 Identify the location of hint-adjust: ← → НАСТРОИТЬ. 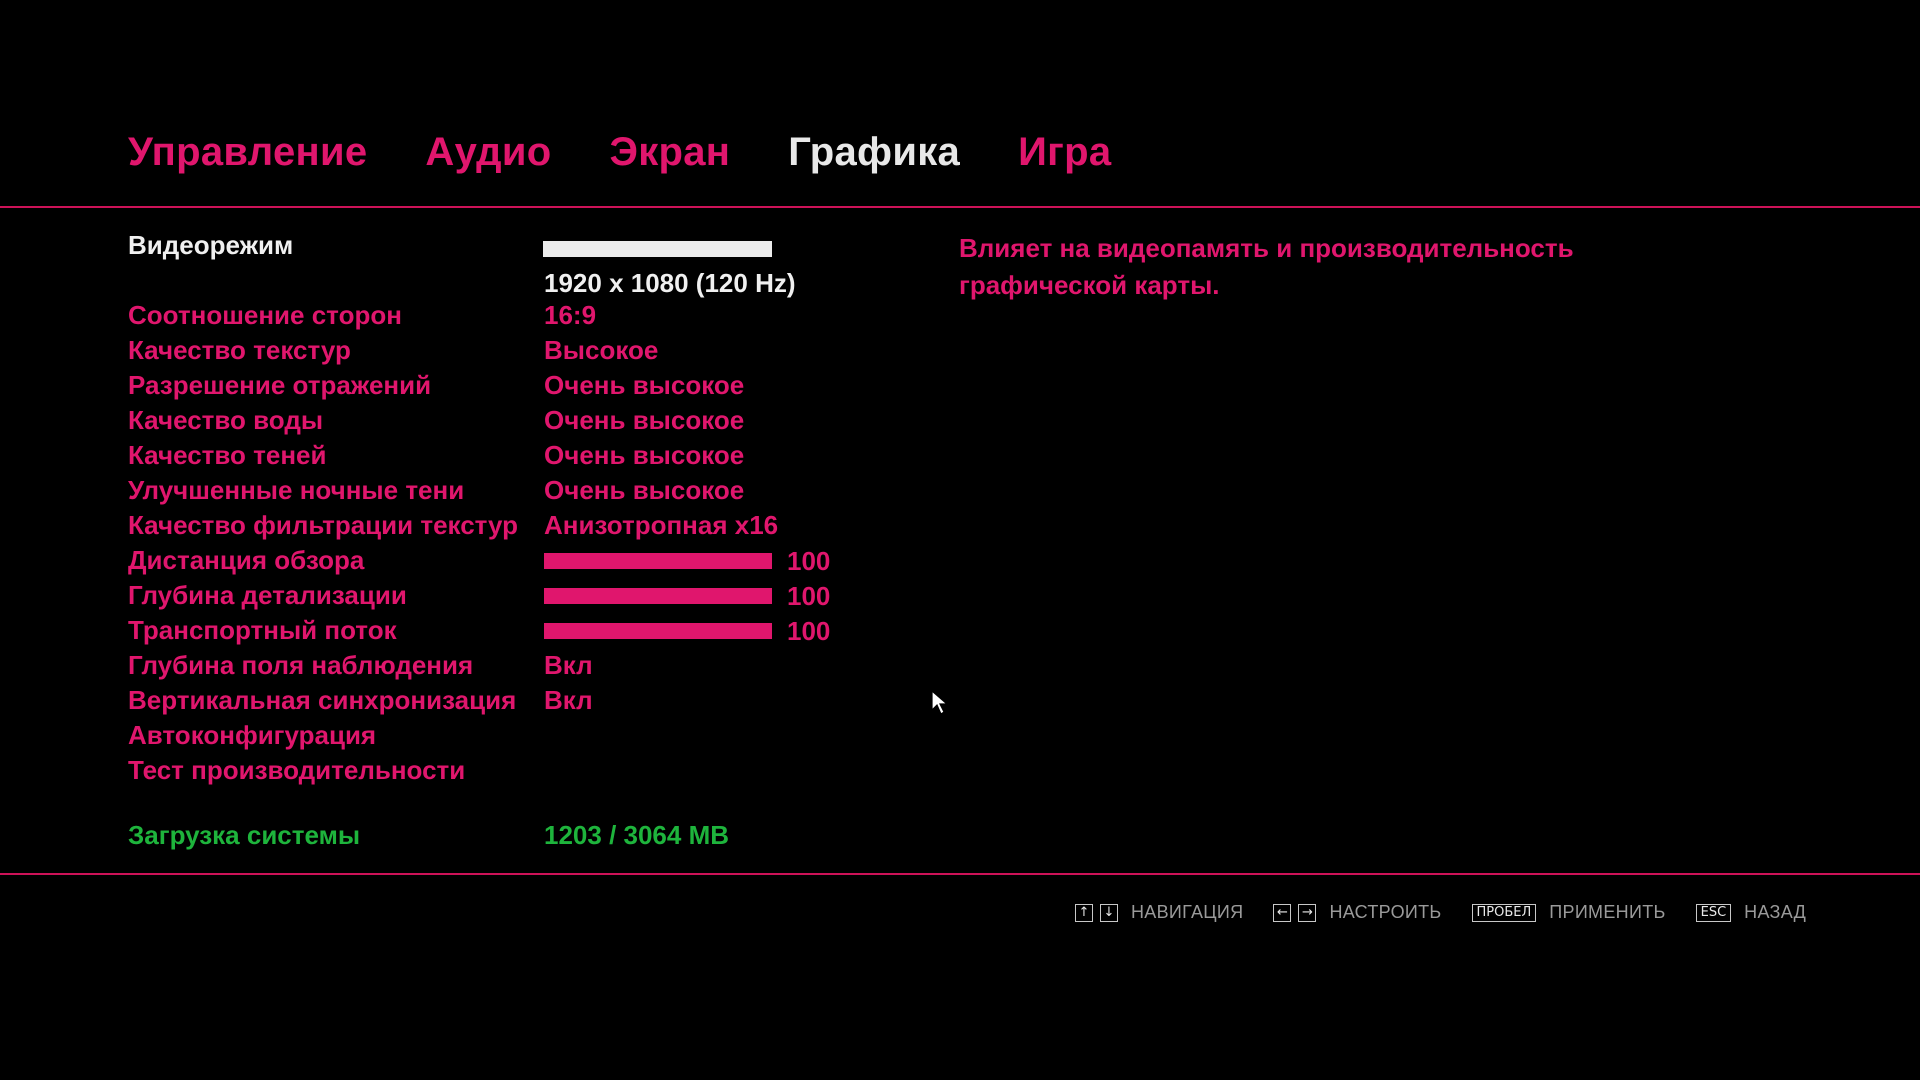
(1357, 912).